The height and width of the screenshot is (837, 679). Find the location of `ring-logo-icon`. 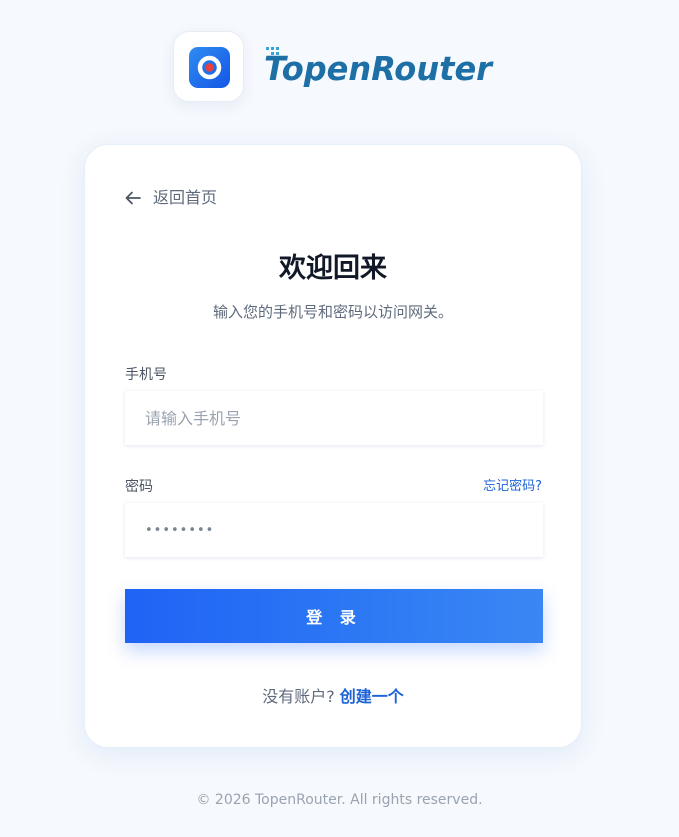

ring-logo-icon is located at coordinates (209, 67).